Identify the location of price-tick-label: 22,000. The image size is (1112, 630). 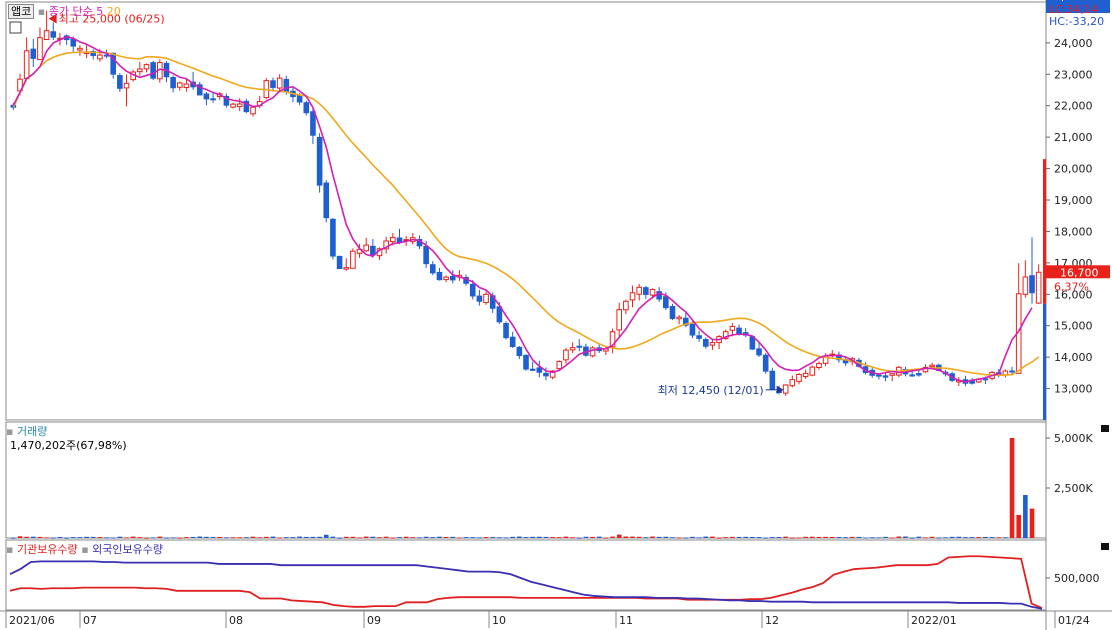
(1073, 106).